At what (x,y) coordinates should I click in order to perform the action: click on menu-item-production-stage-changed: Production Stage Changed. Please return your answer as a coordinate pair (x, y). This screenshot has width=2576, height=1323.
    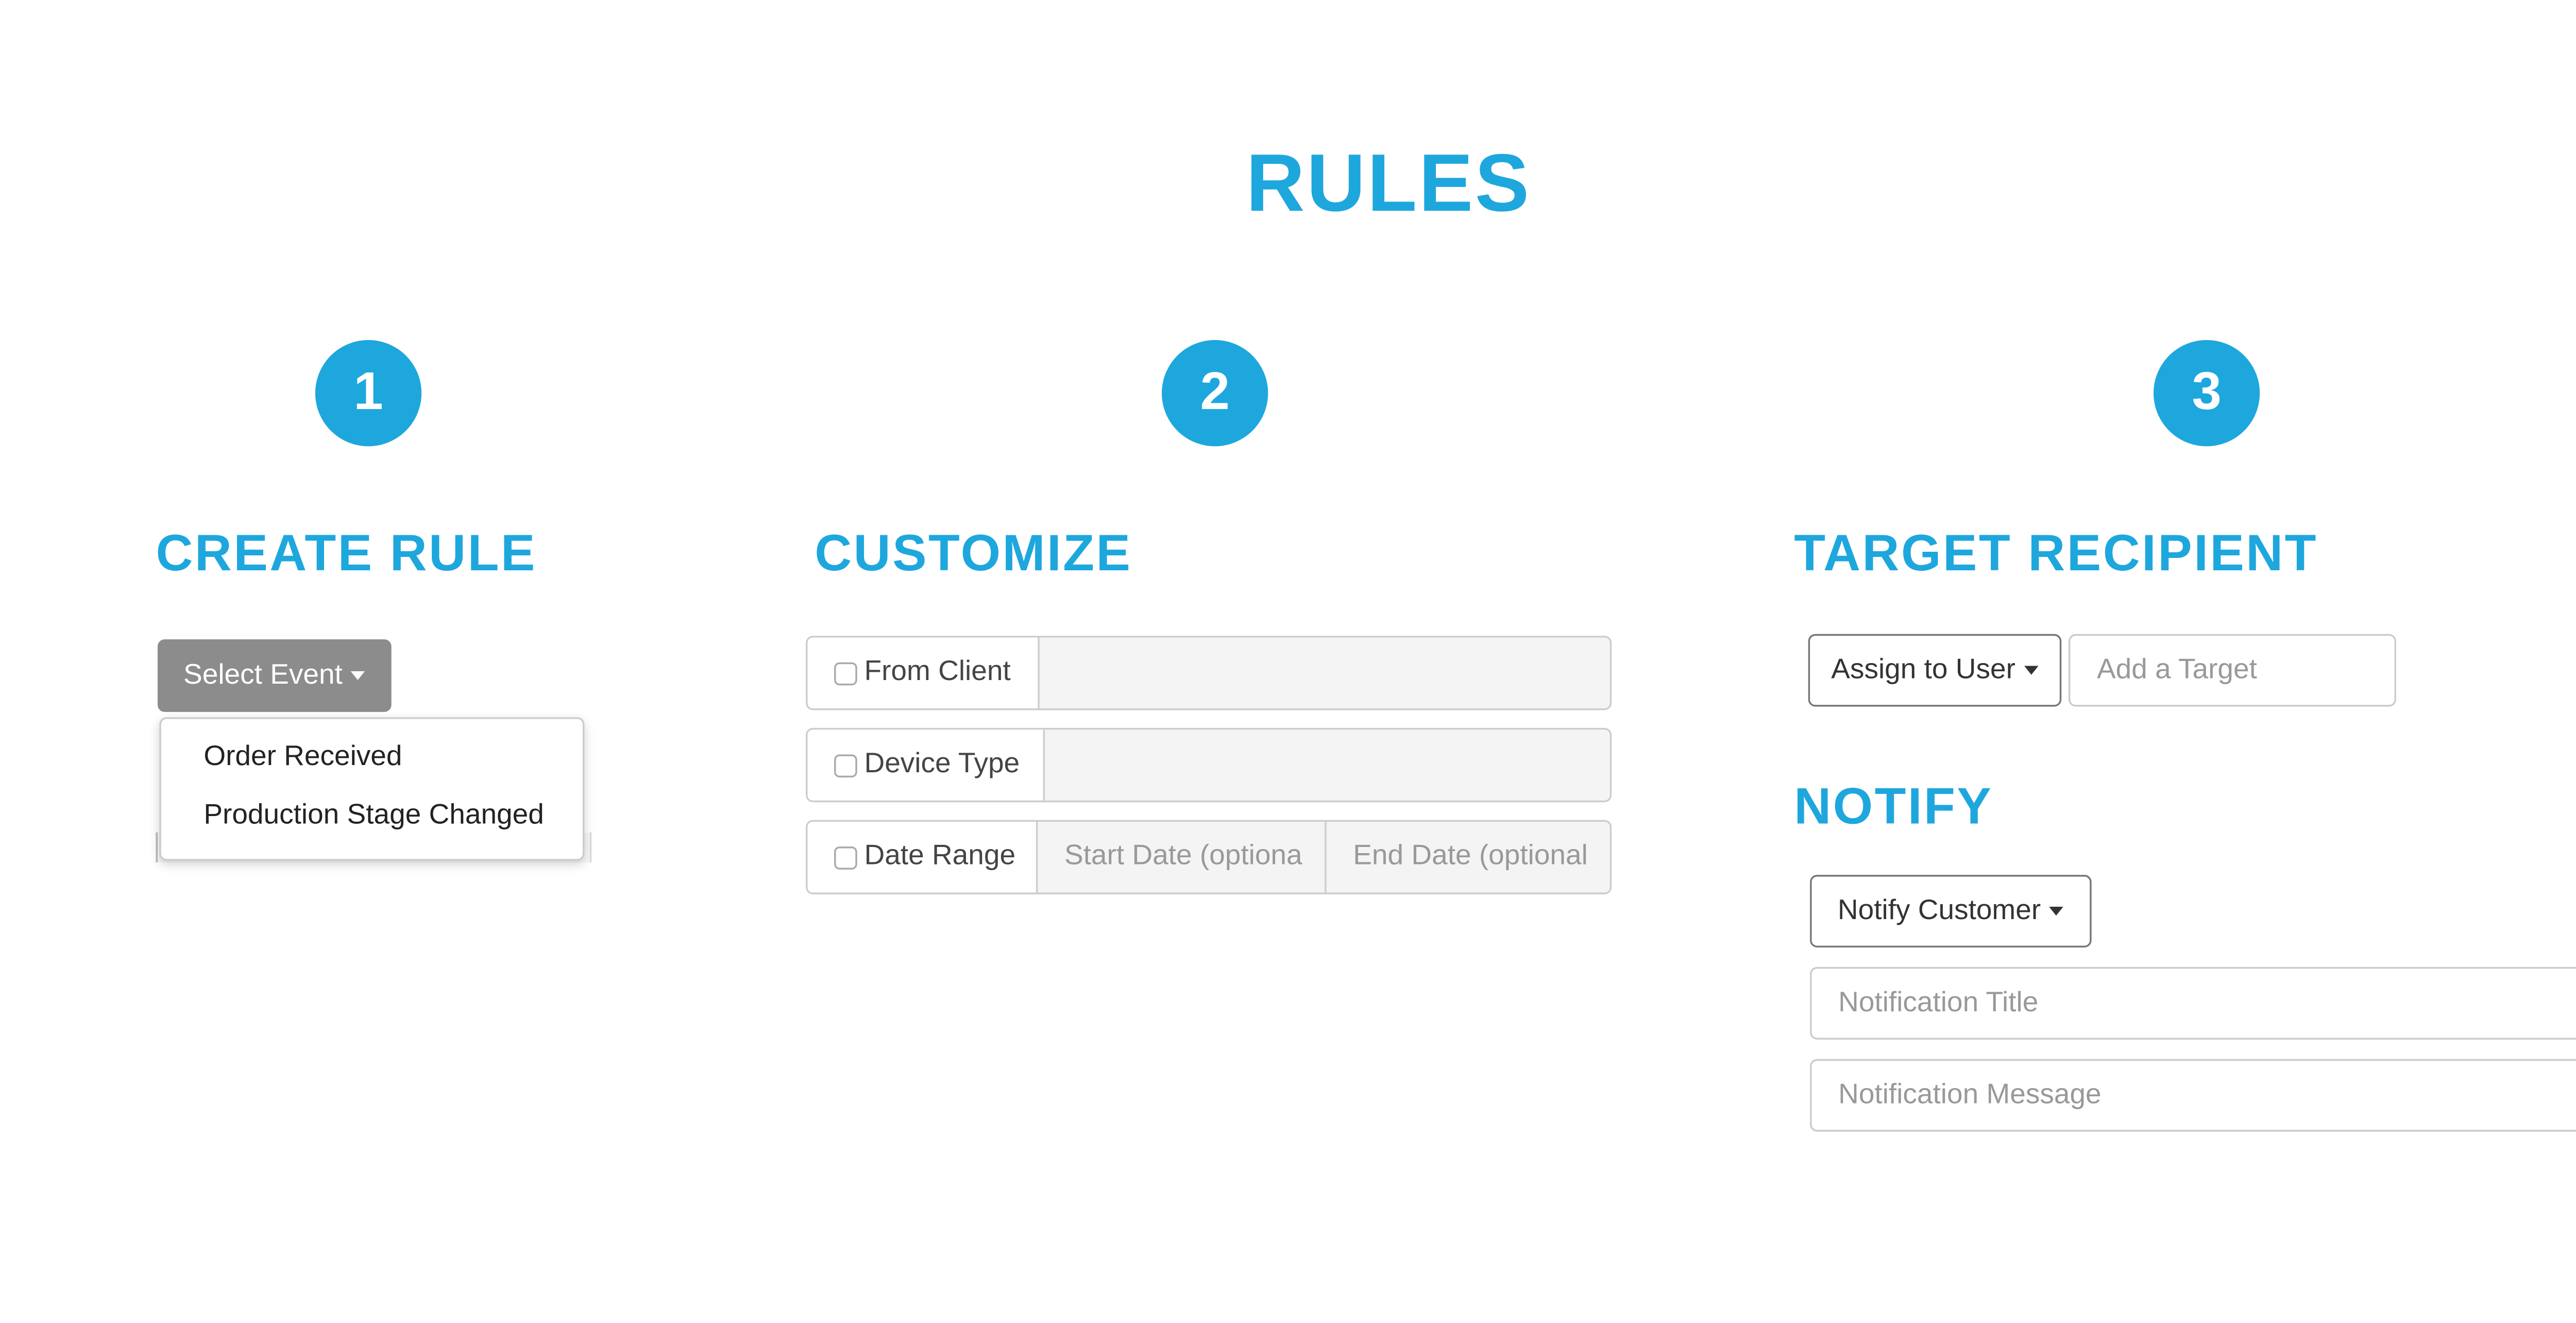
    Looking at the image, I should click on (374, 817).